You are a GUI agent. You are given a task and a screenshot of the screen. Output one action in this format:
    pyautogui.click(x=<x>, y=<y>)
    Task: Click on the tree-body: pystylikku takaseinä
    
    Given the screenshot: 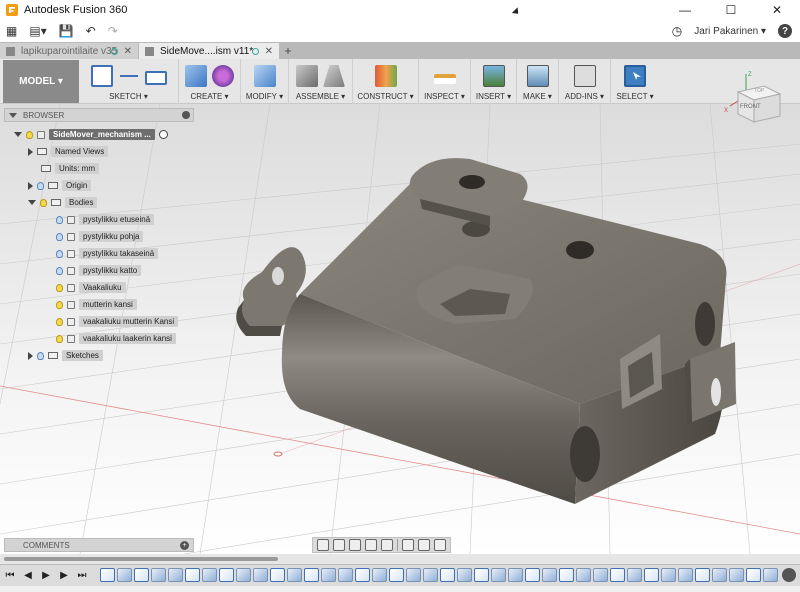 What is the action you would take?
    pyautogui.click(x=107, y=253)
    